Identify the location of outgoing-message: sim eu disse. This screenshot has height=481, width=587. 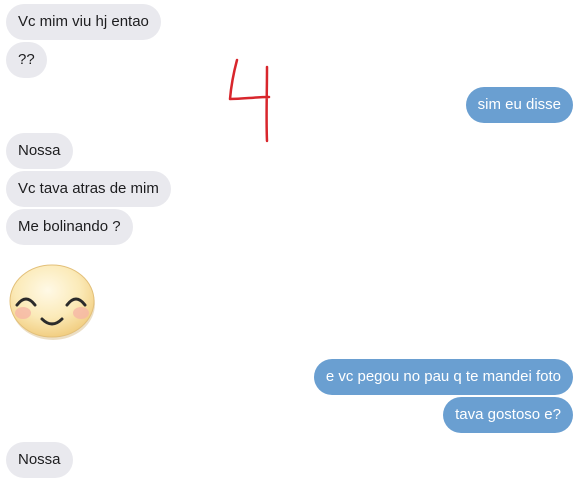
(519, 105).